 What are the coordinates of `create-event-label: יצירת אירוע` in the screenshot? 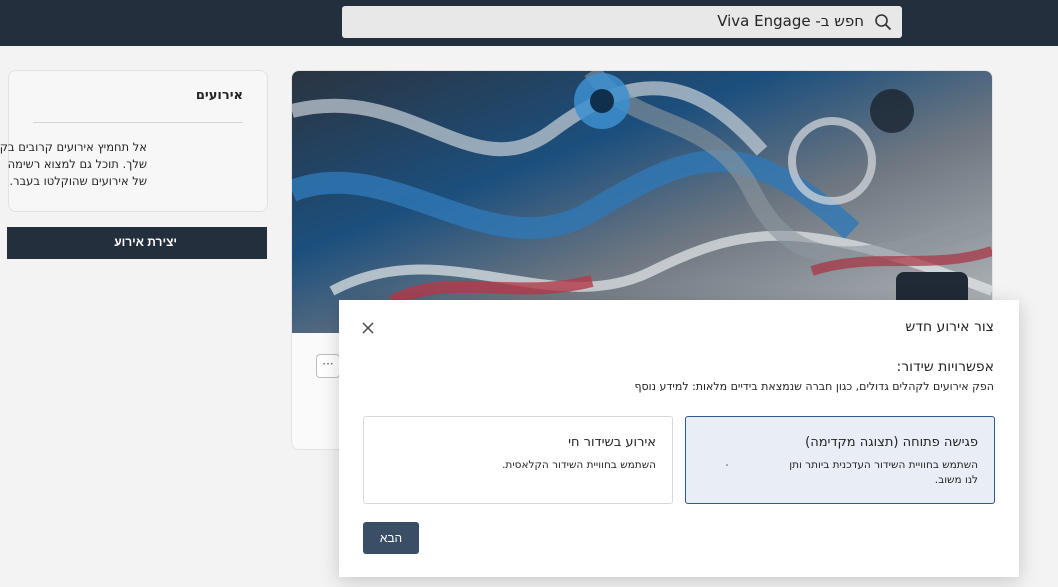 It's located at (145, 242).